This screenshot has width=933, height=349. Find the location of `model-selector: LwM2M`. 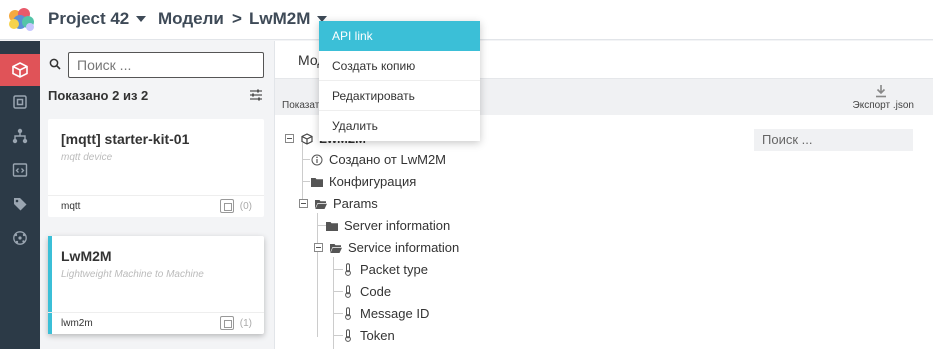

model-selector: LwM2M is located at coordinates (288, 19).